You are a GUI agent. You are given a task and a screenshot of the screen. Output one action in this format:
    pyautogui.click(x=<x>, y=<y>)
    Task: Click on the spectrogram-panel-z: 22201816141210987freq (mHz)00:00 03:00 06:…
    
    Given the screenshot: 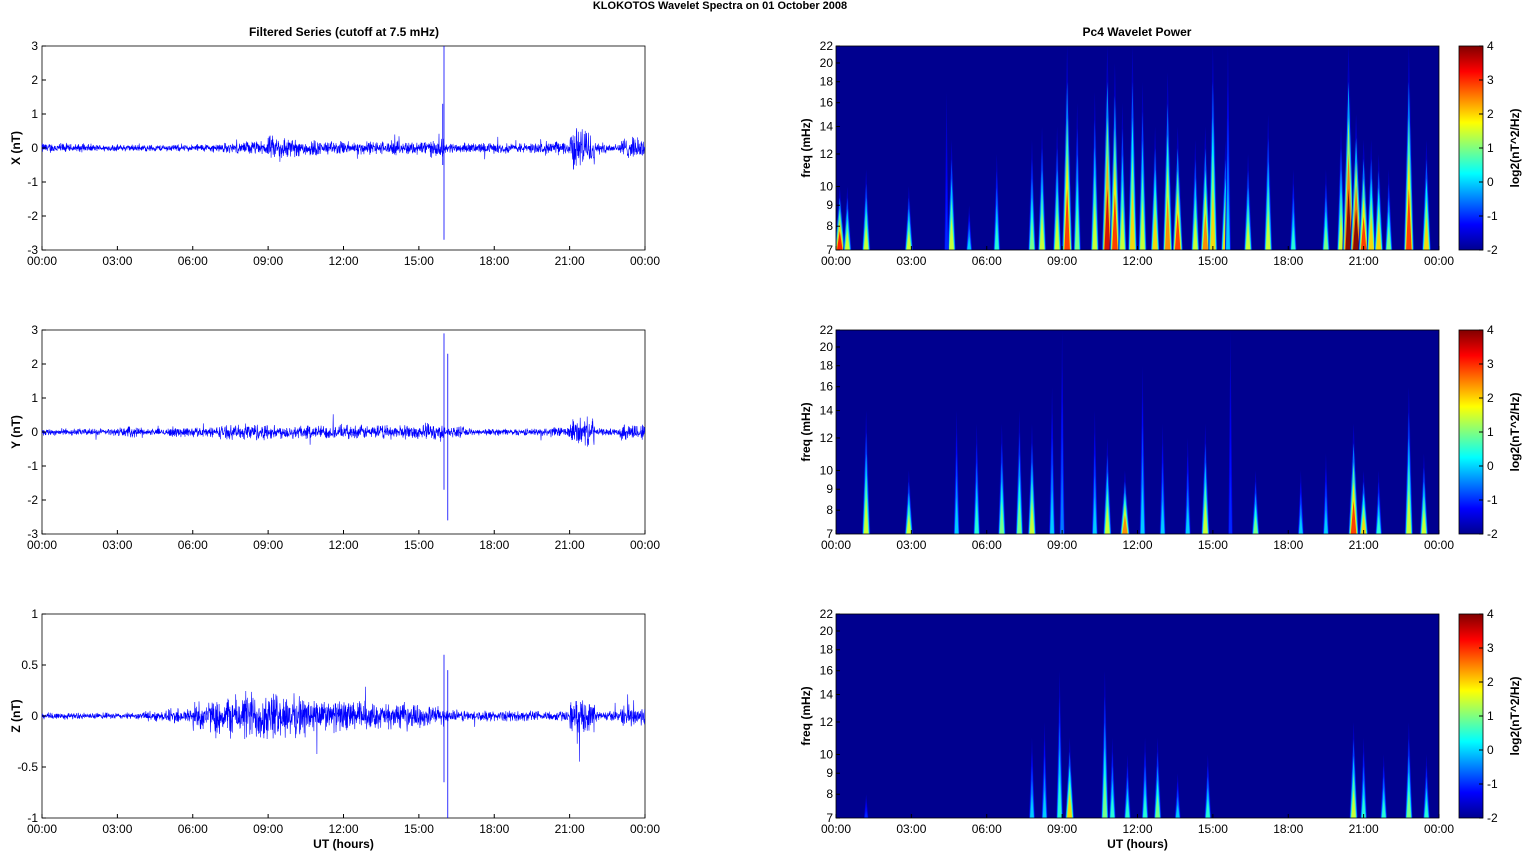 What is the action you would take?
    pyautogui.click(x=1160, y=729)
    